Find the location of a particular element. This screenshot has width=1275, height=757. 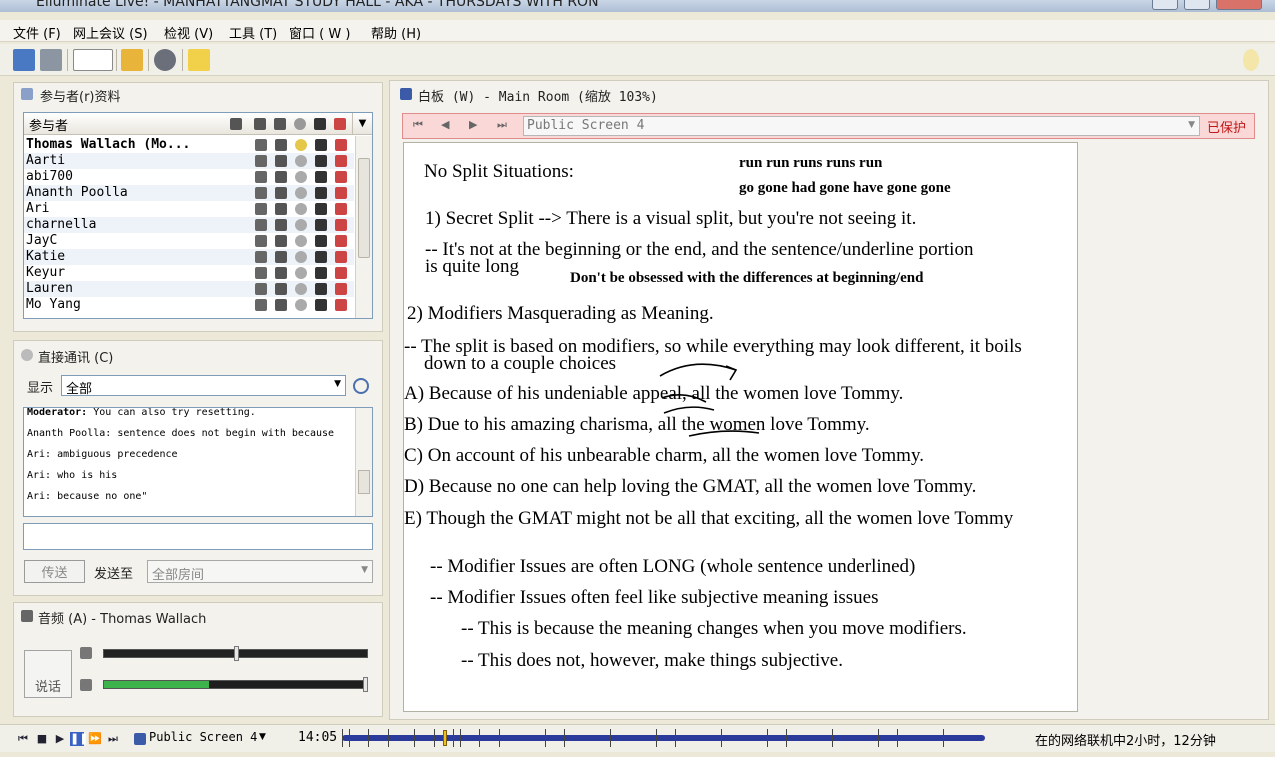

participant-row: Lauren is located at coordinates (189, 289).